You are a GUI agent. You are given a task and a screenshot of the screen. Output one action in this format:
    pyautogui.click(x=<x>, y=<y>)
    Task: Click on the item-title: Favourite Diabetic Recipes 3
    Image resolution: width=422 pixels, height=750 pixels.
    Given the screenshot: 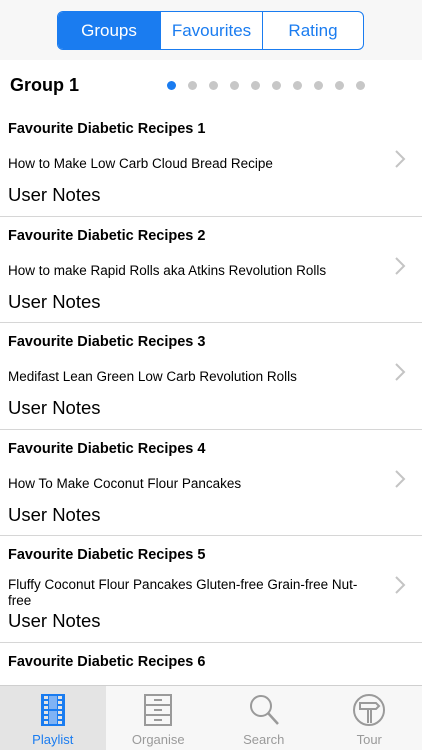 What is the action you would take?
    pyautogui.click(x=107, y=342)
    